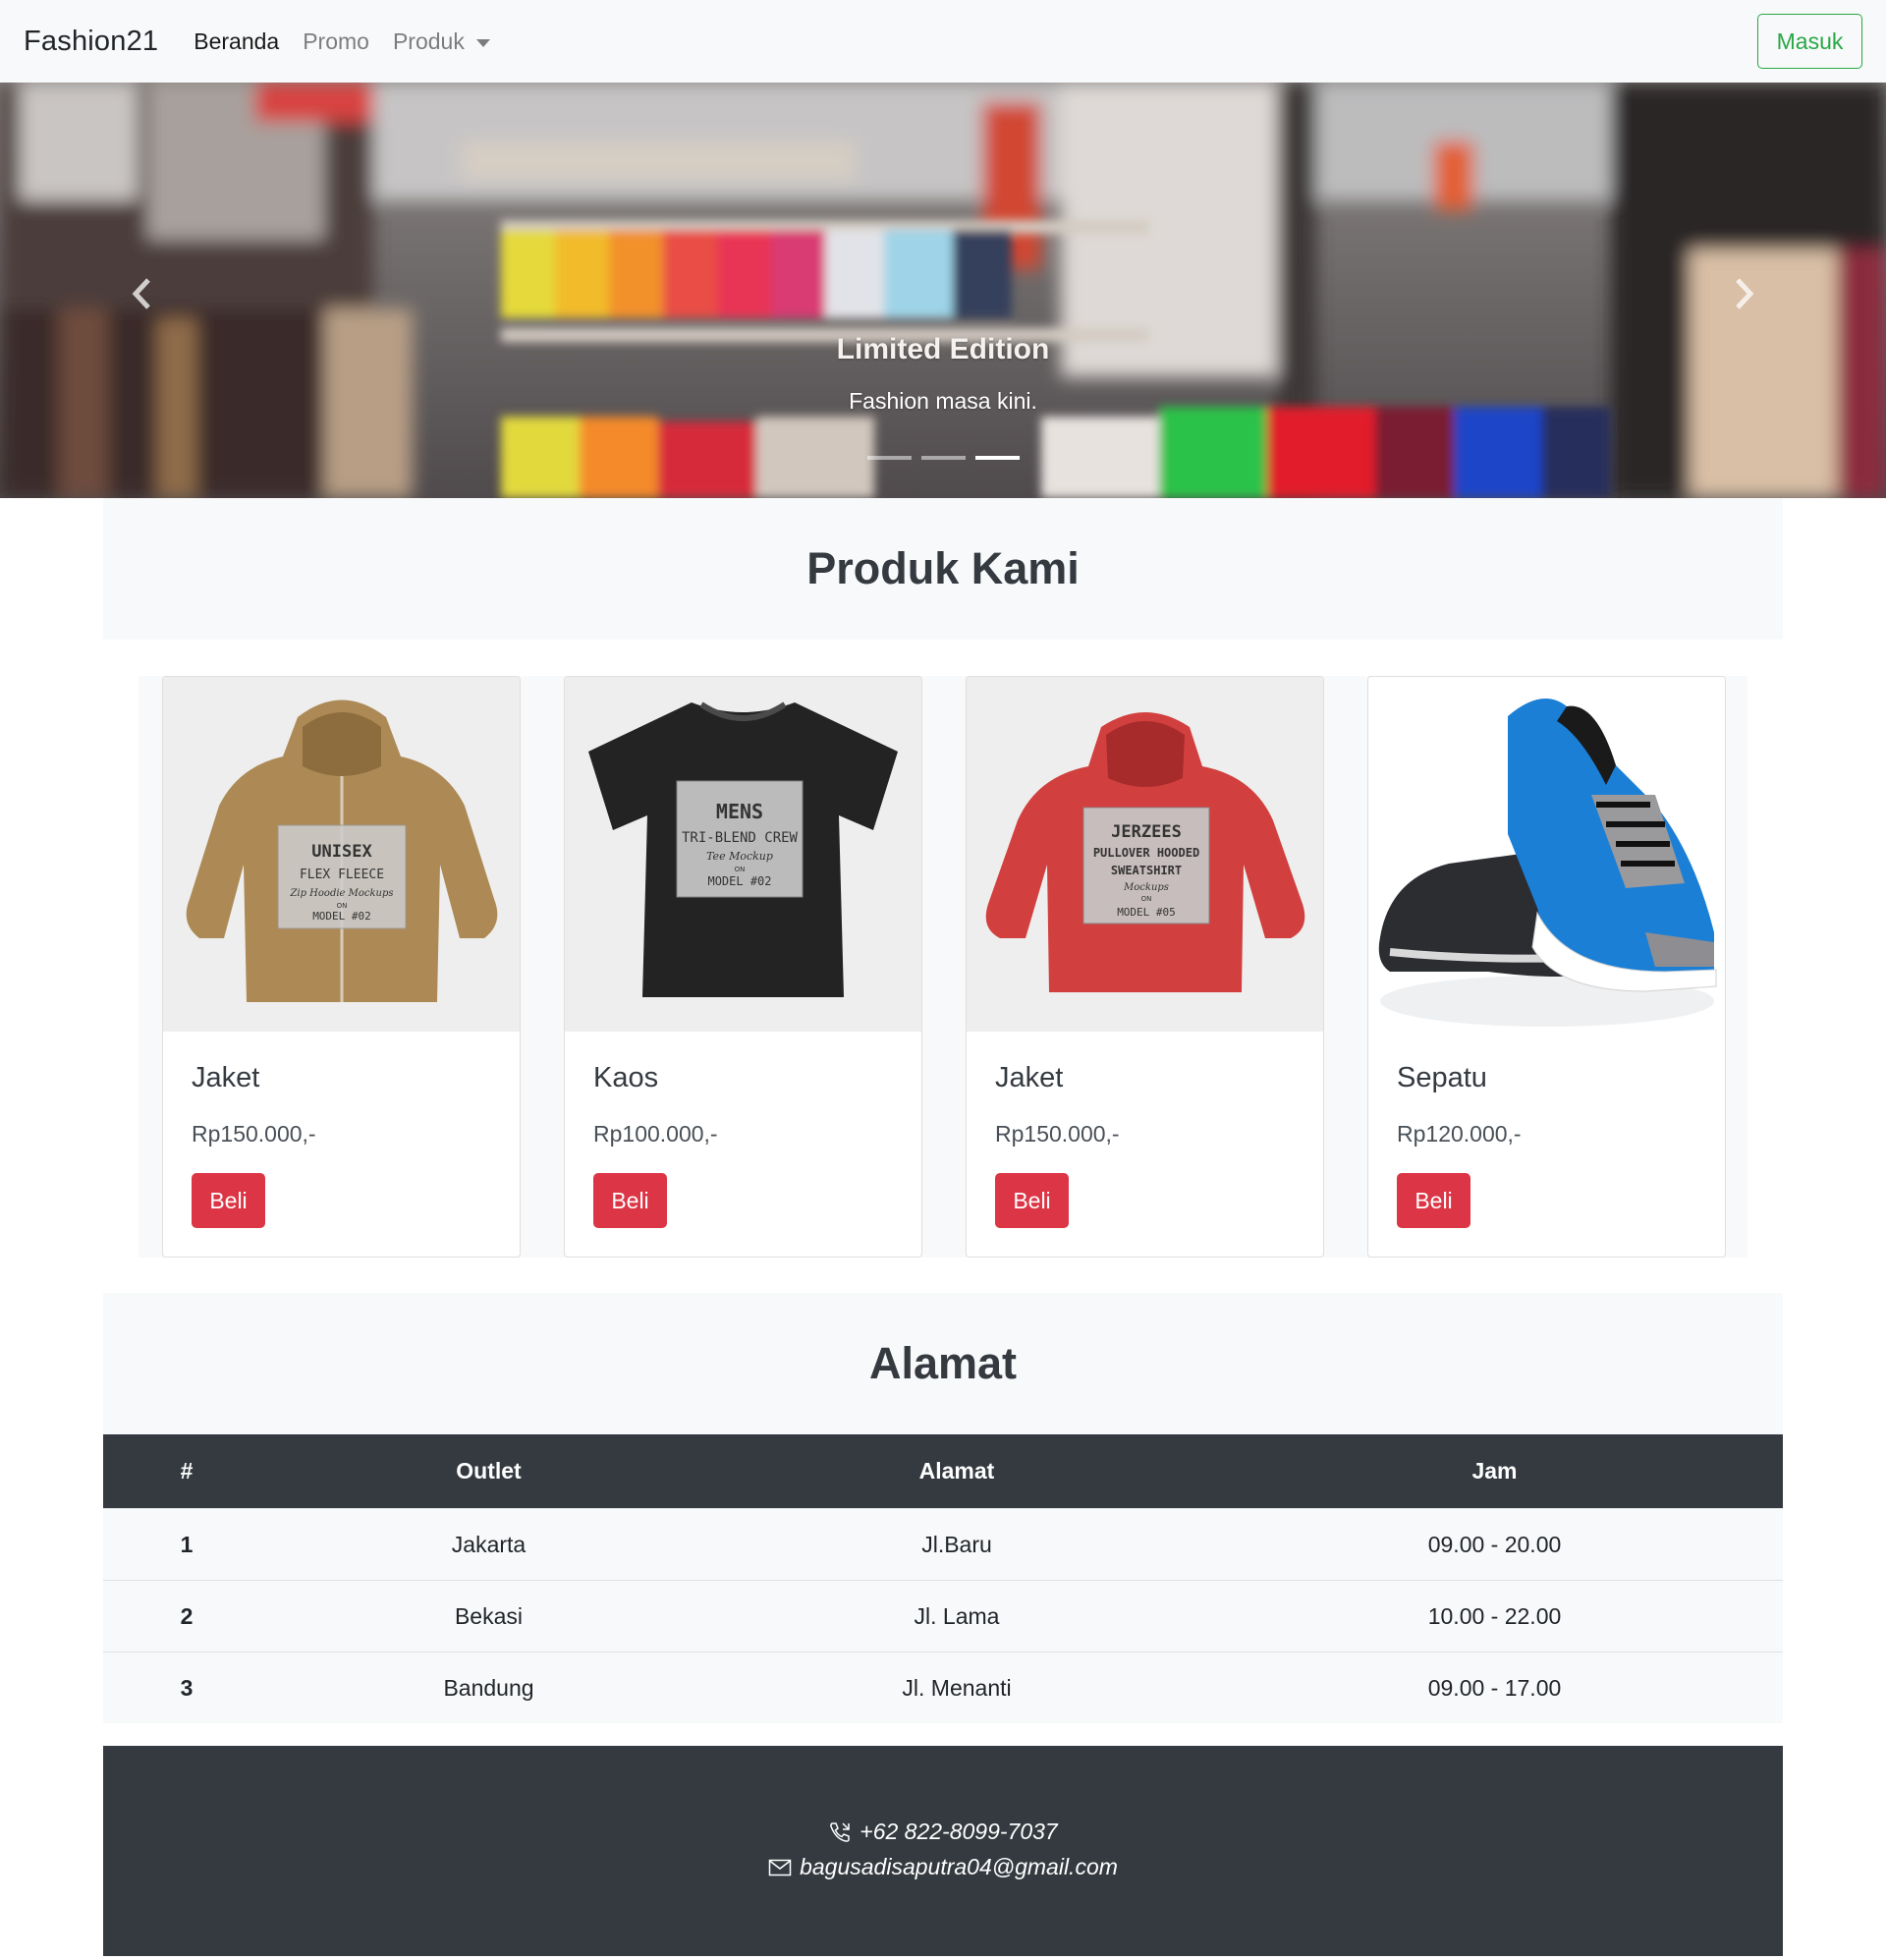  Describe the element at coordinates (958, 1832) in the screenshot. I see `phone-number: +62 822-8099-7037` at that location.